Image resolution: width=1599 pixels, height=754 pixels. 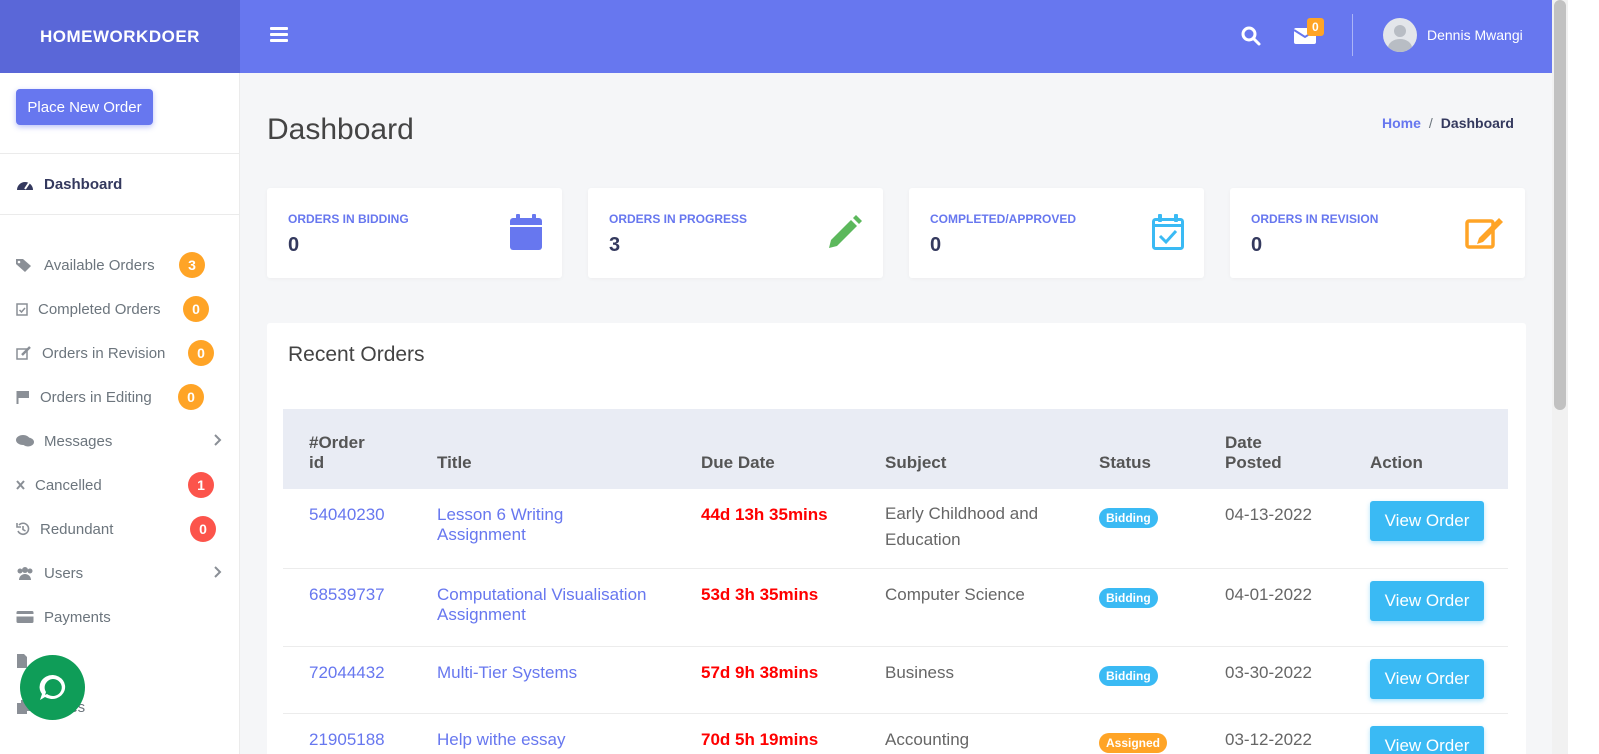 What do you see at coordinates (1271, 607) in the screenshot?
I see `date-posted: 04-01-2022` at bounding box center [1271, 607].